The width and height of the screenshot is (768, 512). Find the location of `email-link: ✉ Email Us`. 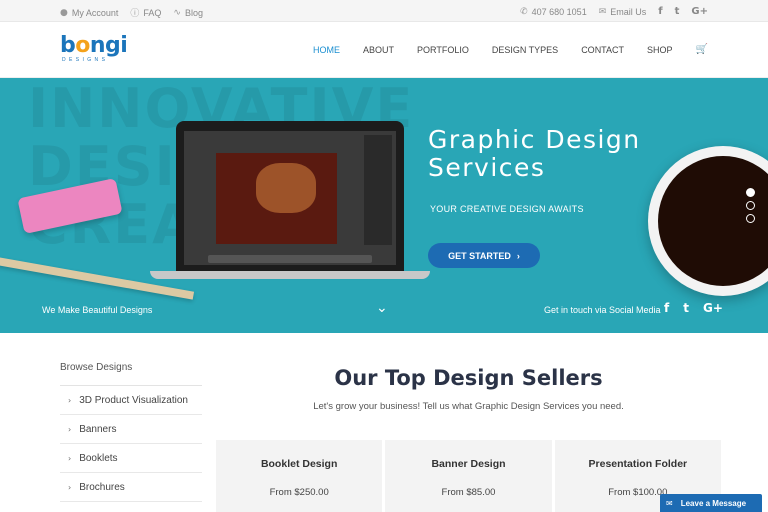

email-link: ✉ Email Us is located at coordinates (623, 12).